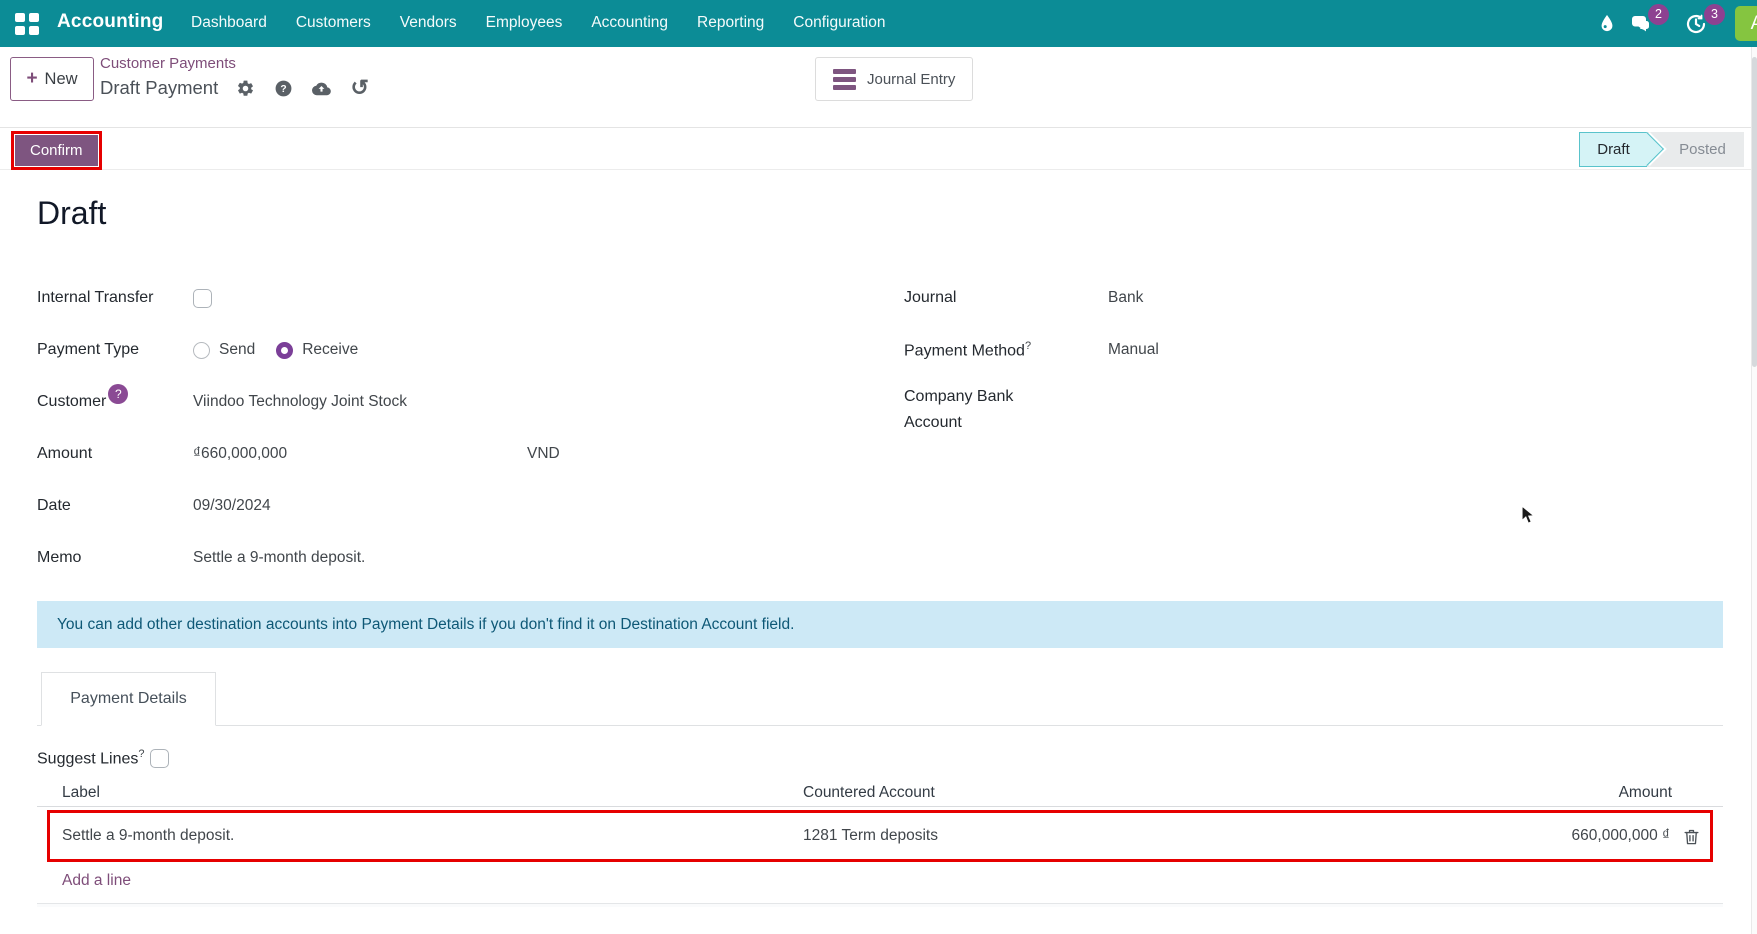  I want to click on add-a-line-link: Add a line, so click(880, 881).